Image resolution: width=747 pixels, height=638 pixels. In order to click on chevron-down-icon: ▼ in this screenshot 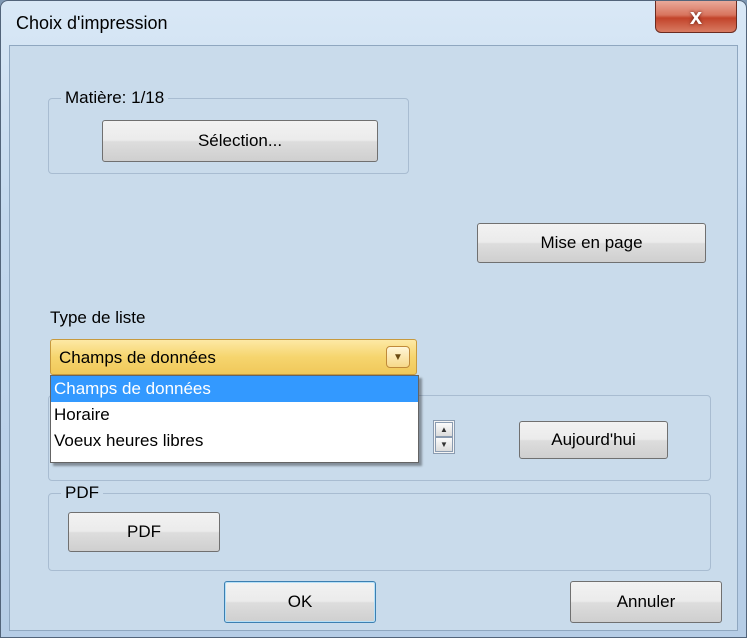, I will do `click(398, 357)`.